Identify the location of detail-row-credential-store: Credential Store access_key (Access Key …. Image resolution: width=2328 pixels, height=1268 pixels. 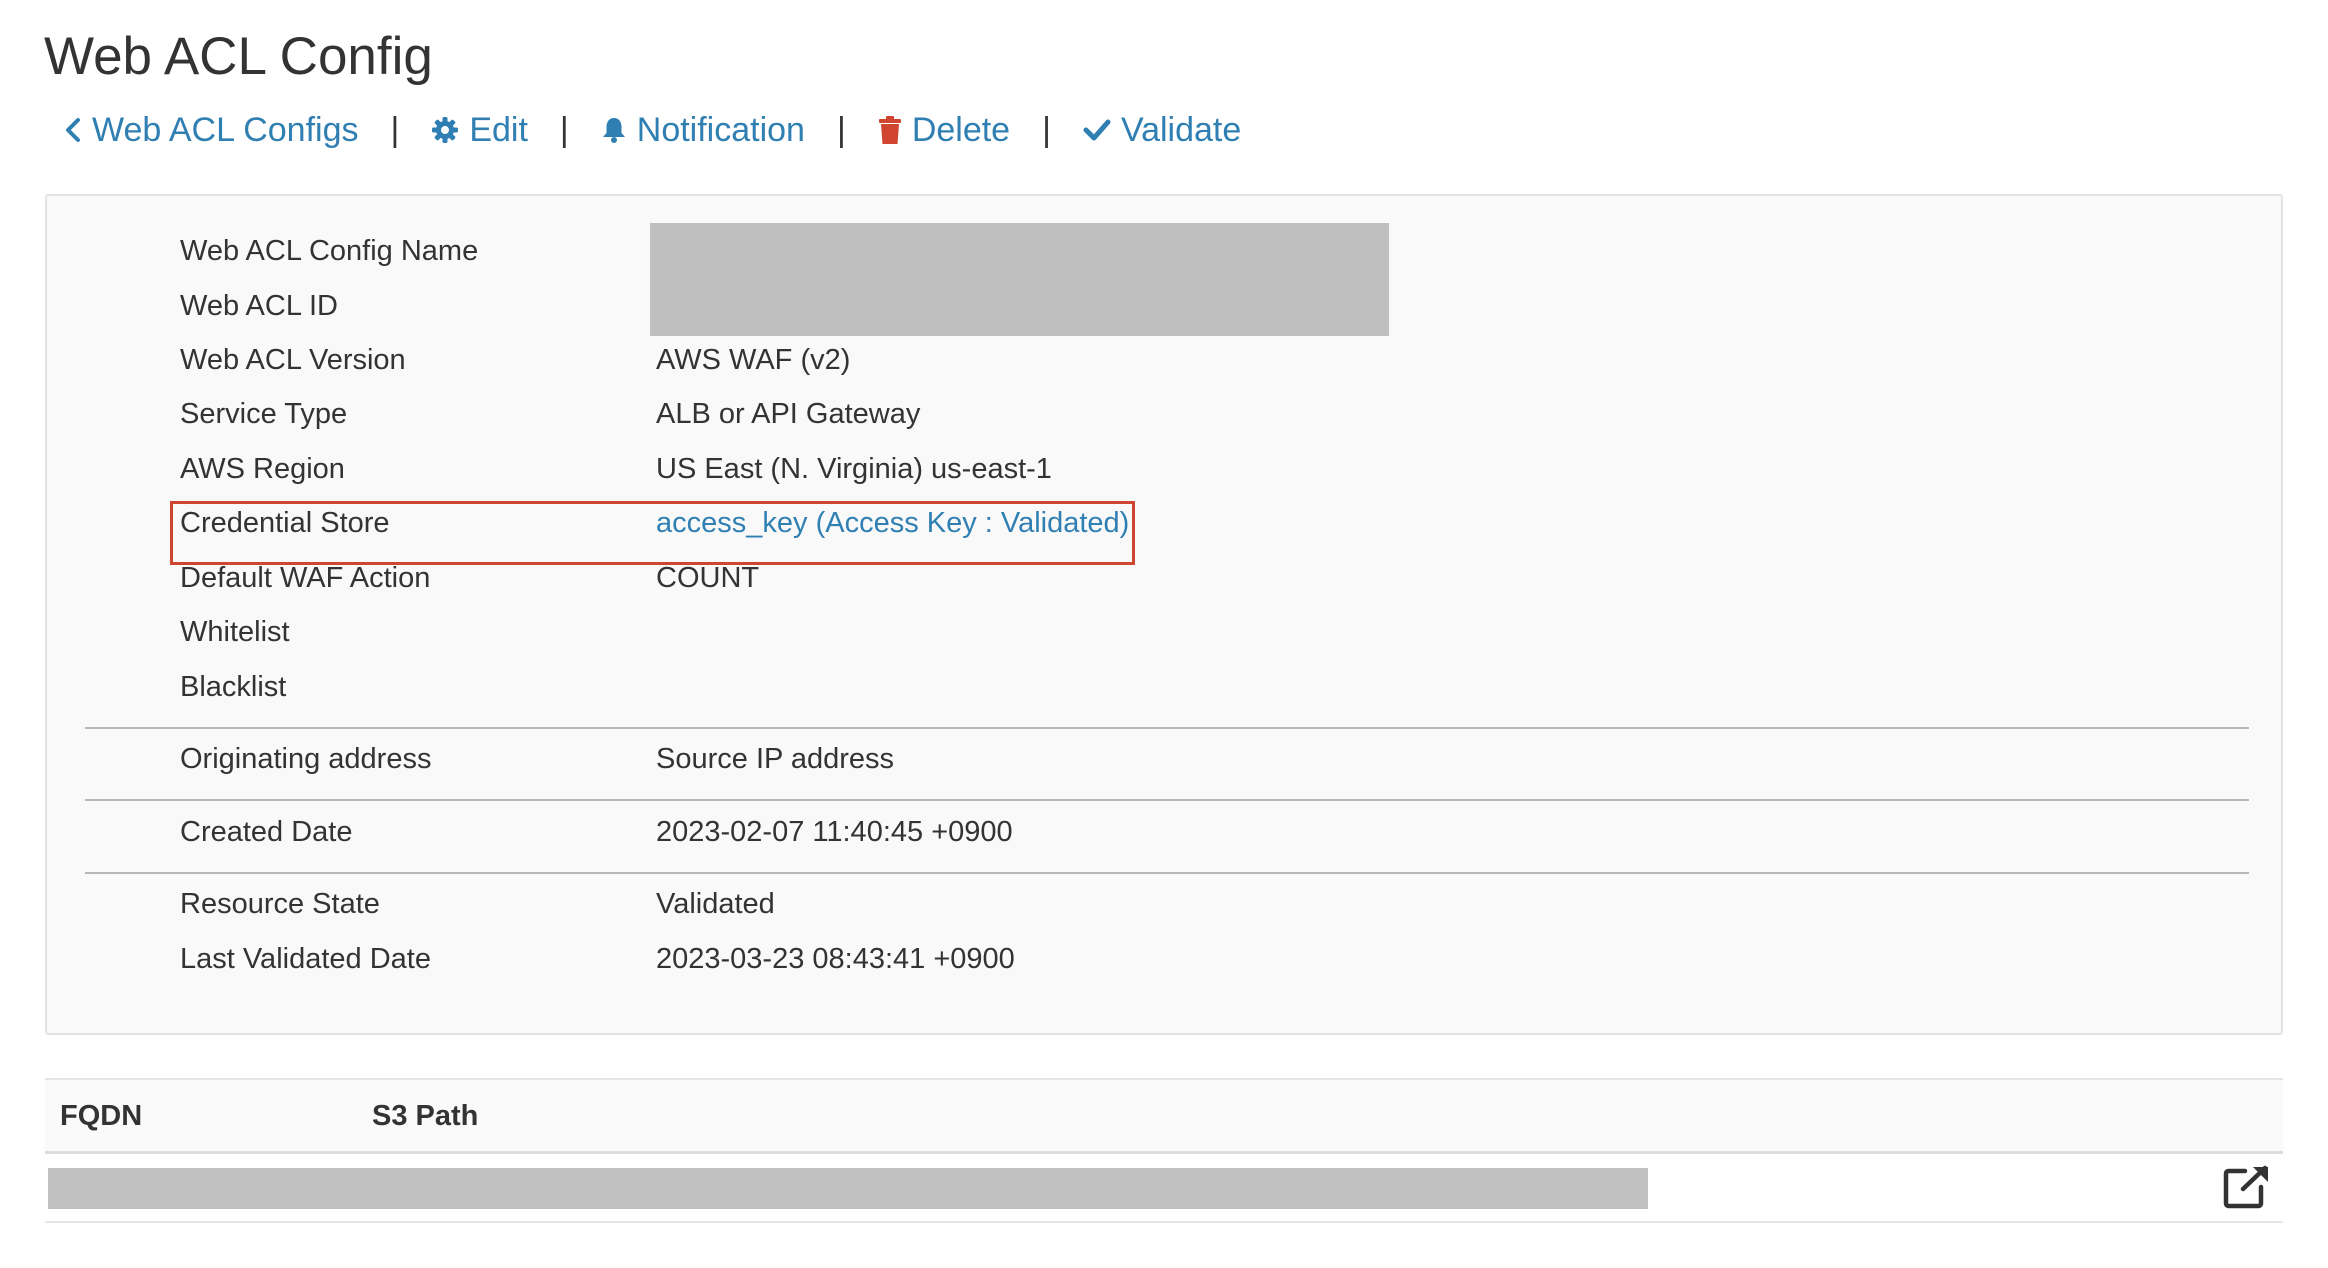
(1164, 523).